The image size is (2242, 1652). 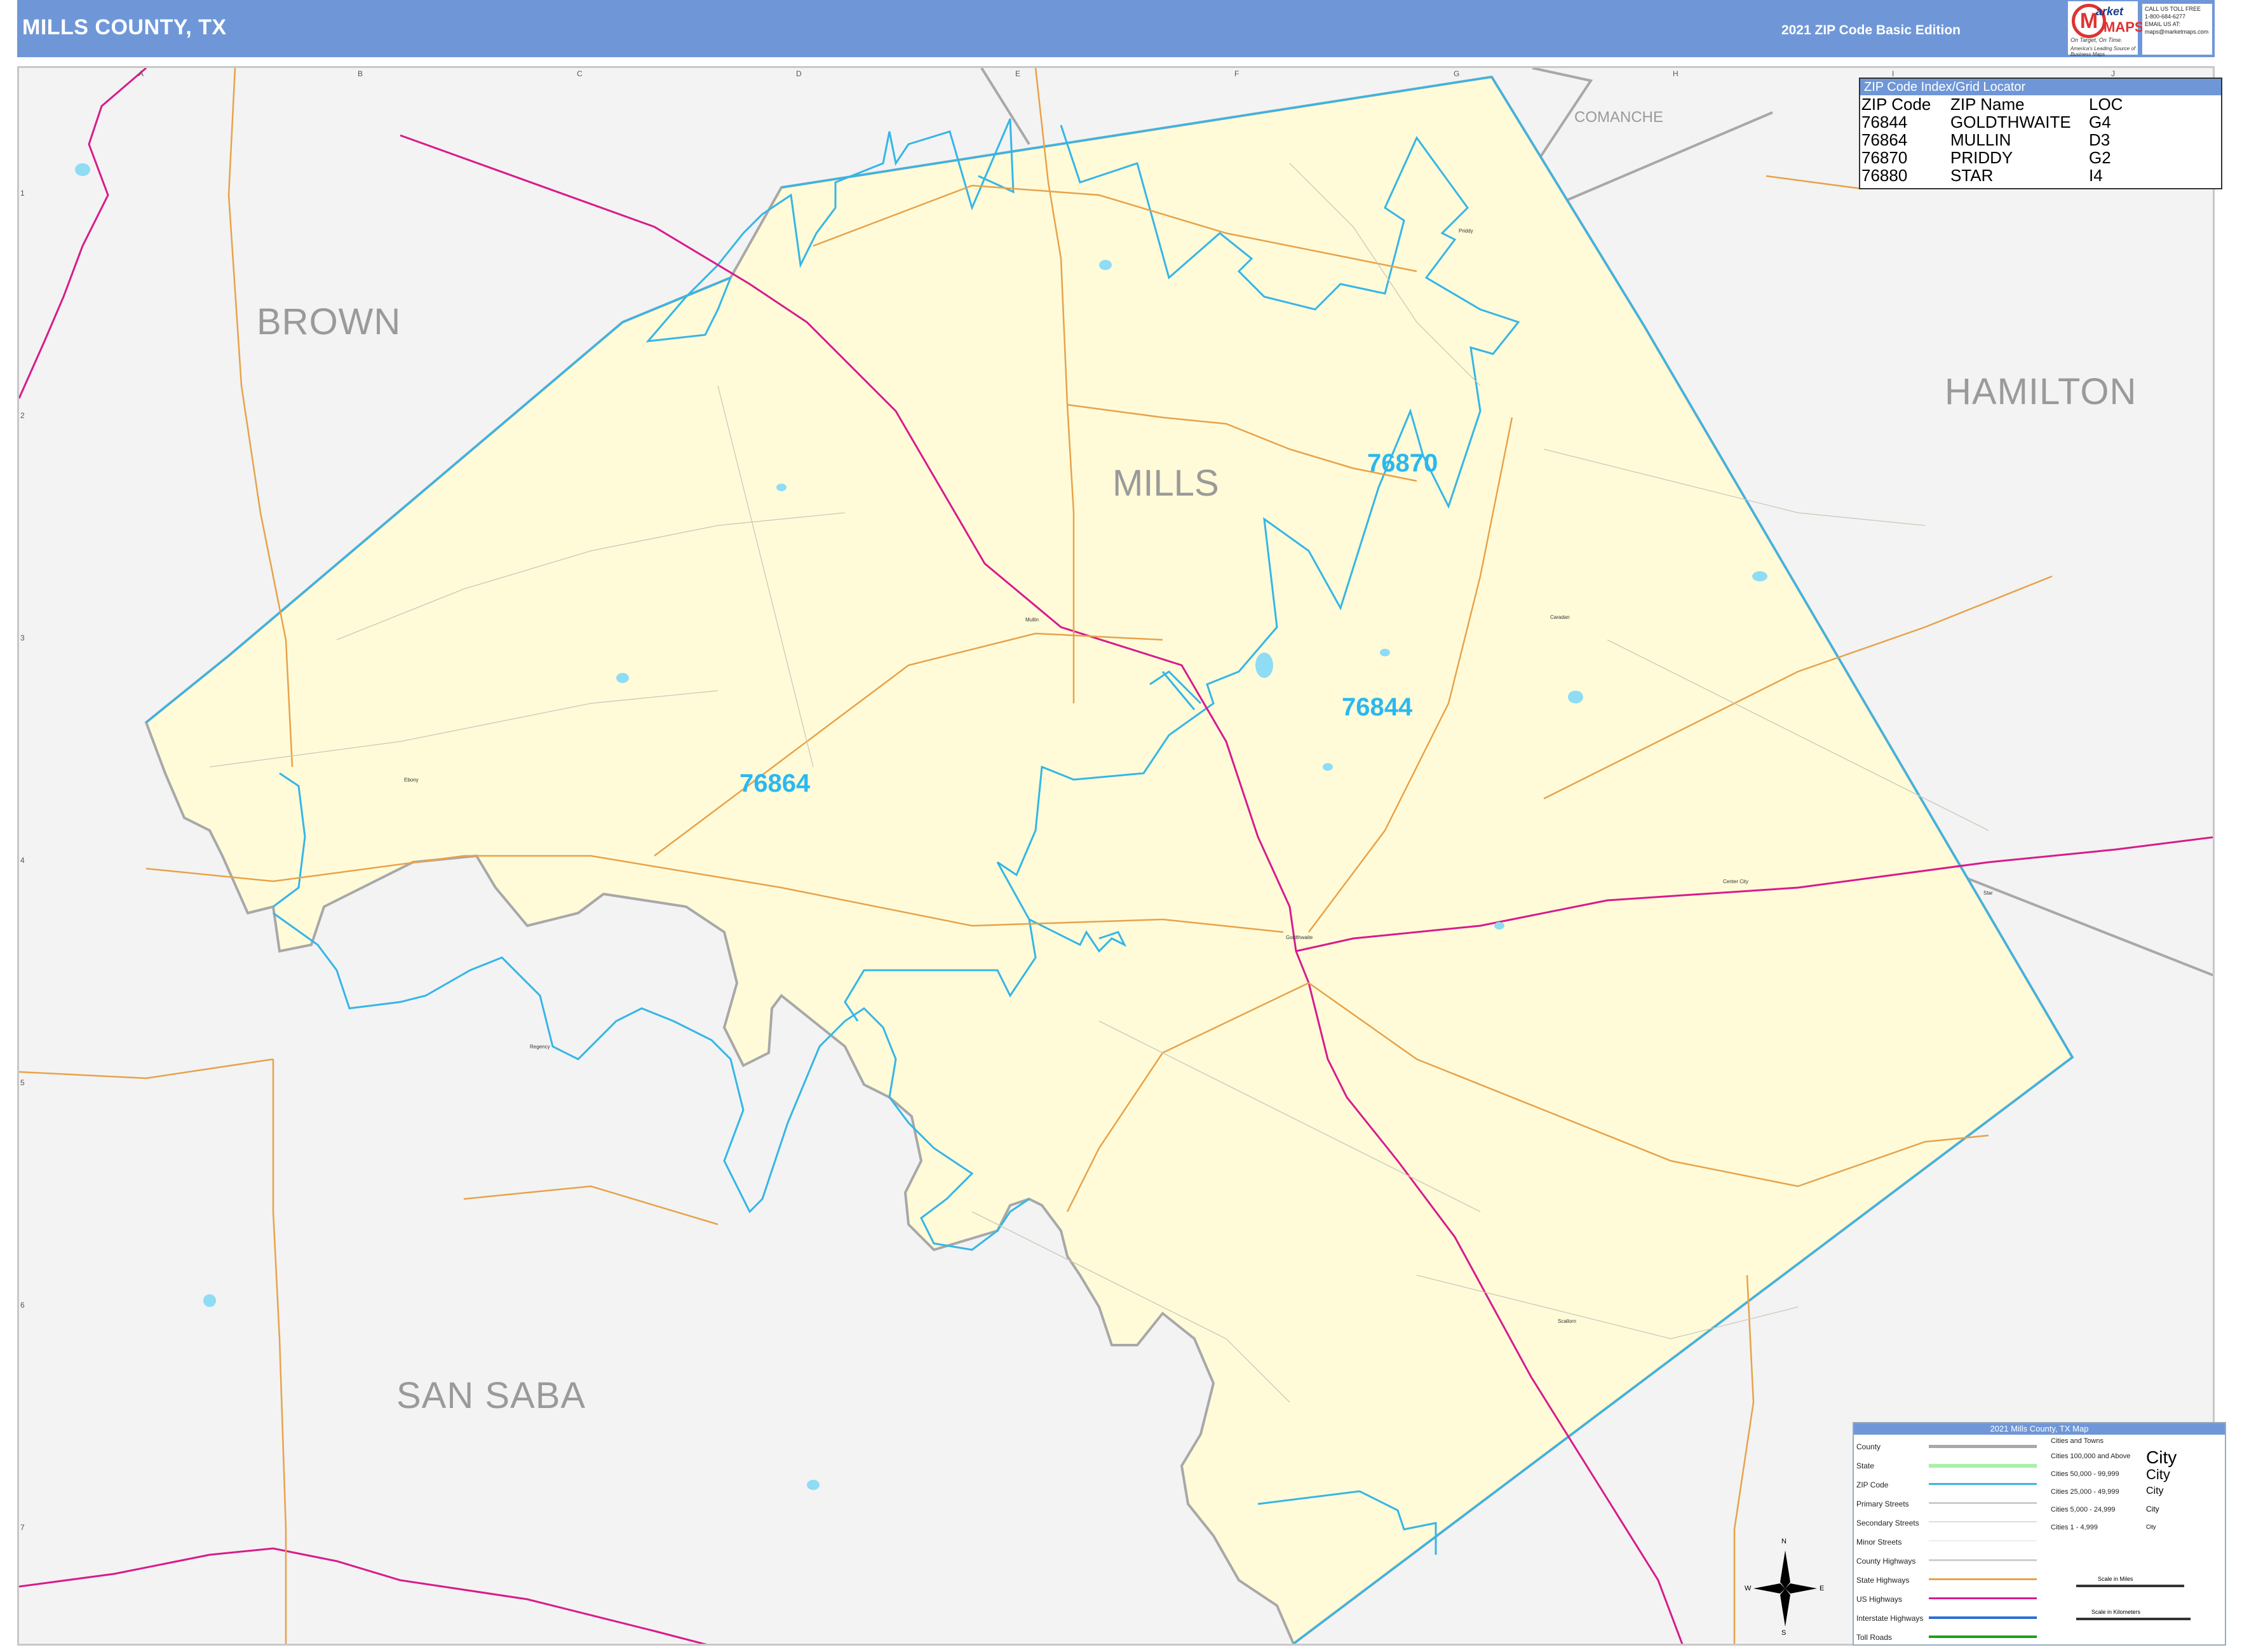 I want to click on legend-item-interstate: Interstate Highways, so click(x=1890, y=1619).